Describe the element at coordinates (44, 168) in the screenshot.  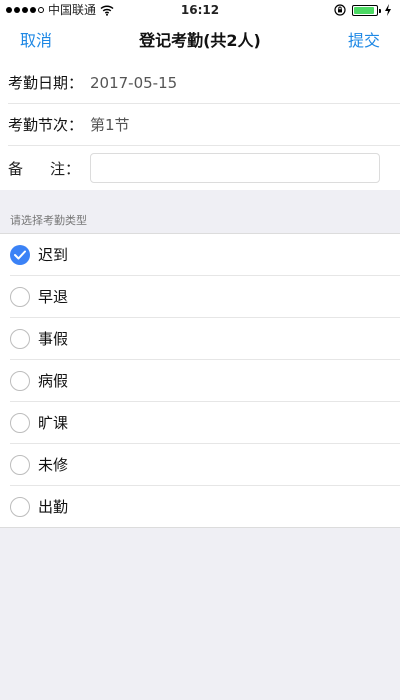
I see `remark-label: 备 注：` at that location.